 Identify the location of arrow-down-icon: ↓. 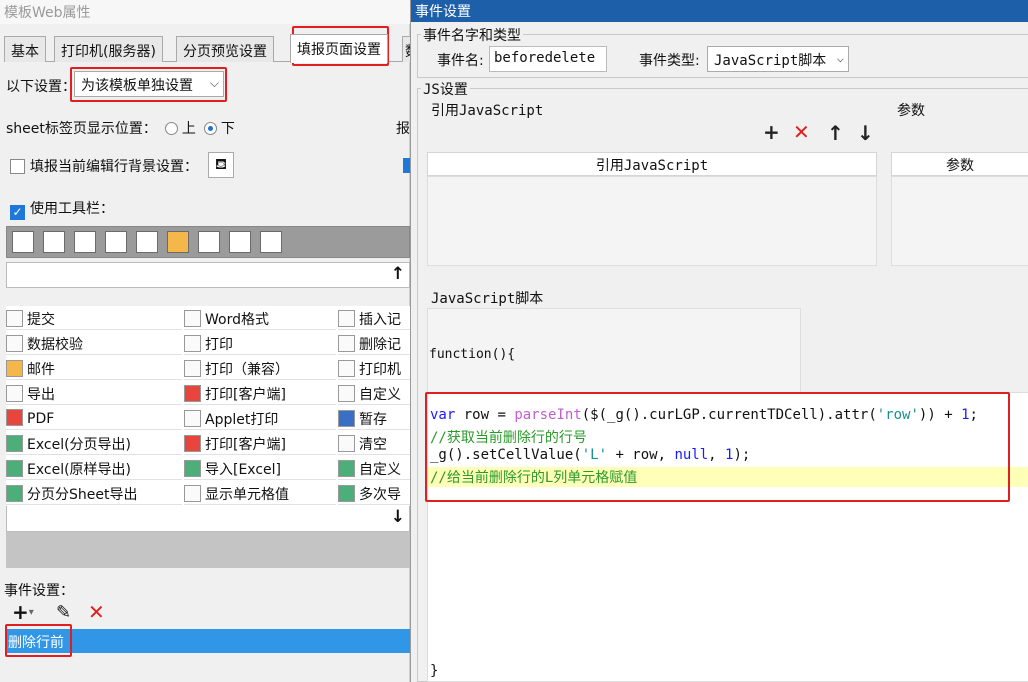
(398, 517).